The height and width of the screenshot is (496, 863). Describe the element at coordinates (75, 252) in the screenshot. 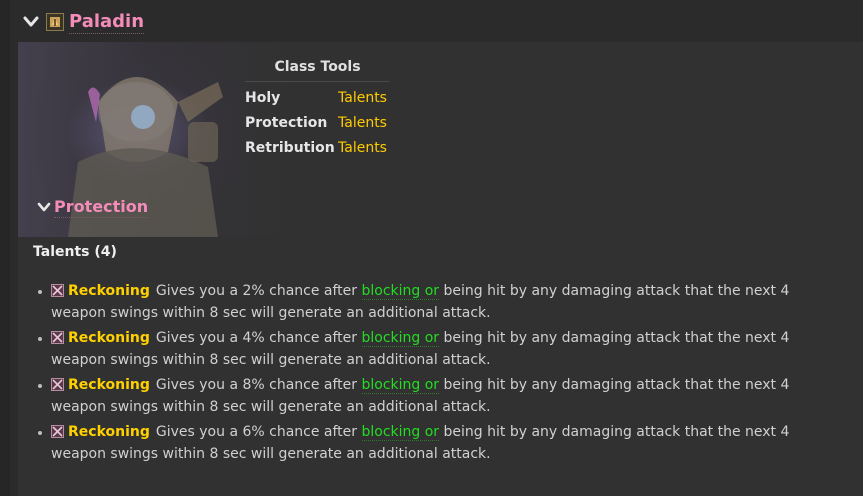

I see `talents-heading: Talents (4)` at that location.